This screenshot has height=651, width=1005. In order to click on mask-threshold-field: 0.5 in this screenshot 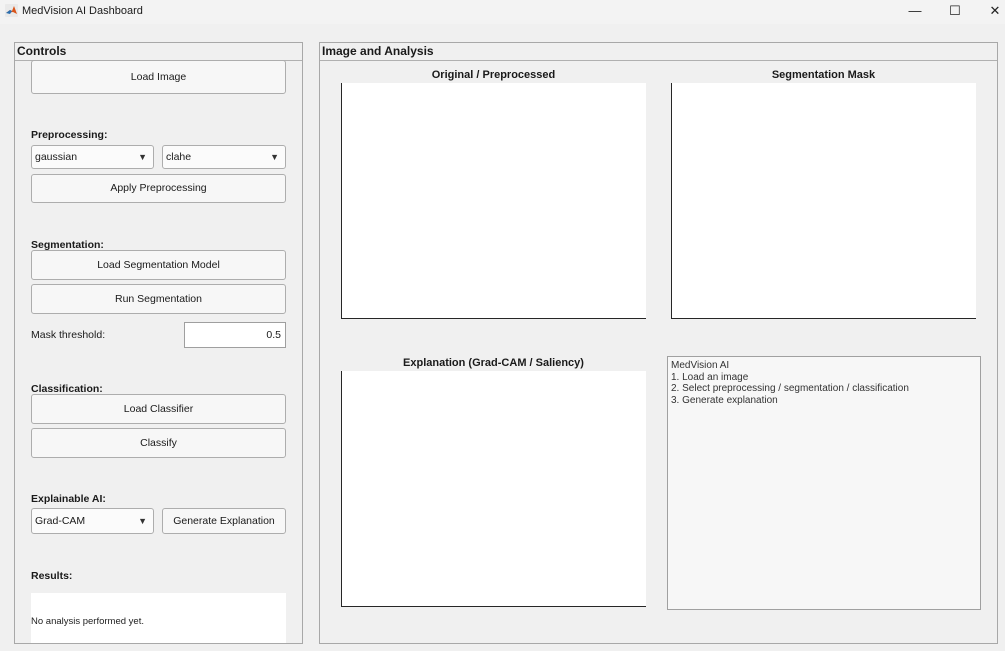, I will do `click(235, 335)`.